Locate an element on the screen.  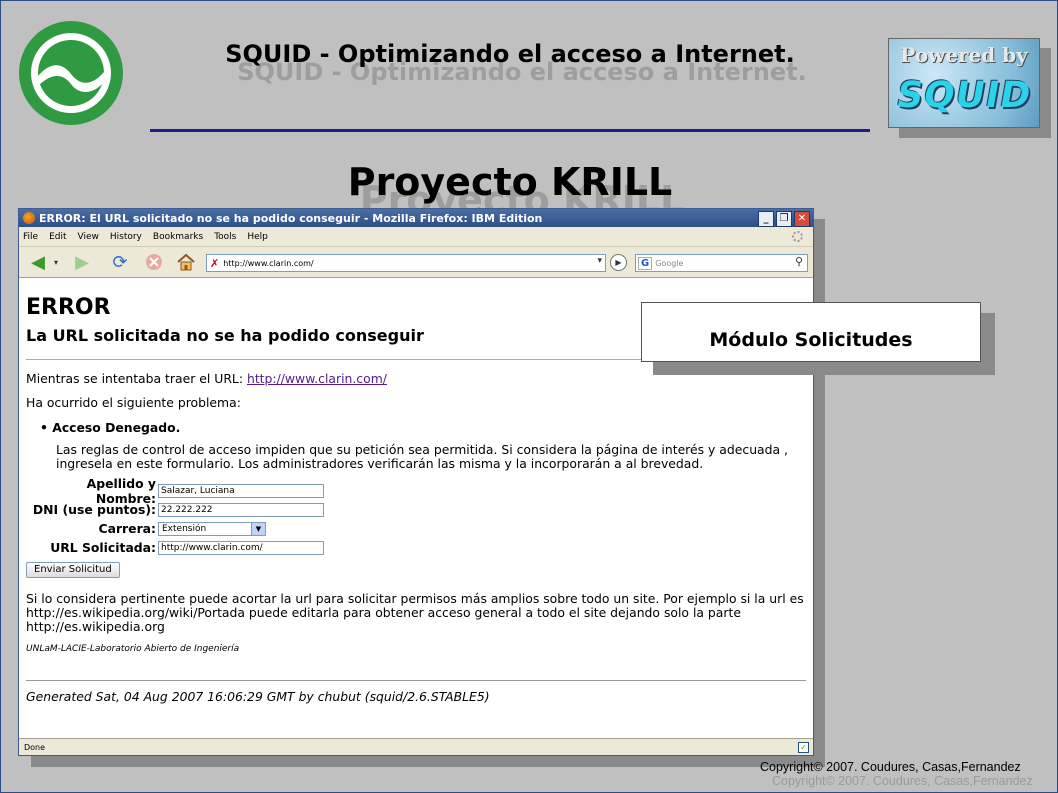
footer-divider is located at coordinates (416, 680).